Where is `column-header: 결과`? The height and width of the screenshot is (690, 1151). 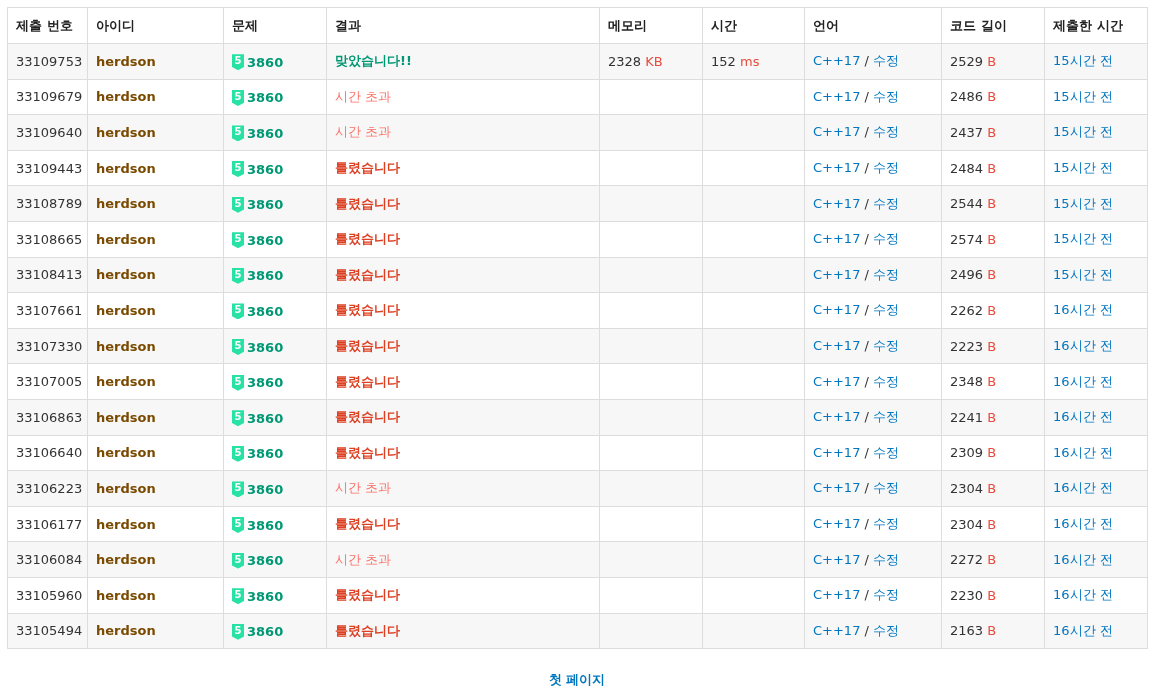
column-header: 결과 is located at coordinates (463, 25).